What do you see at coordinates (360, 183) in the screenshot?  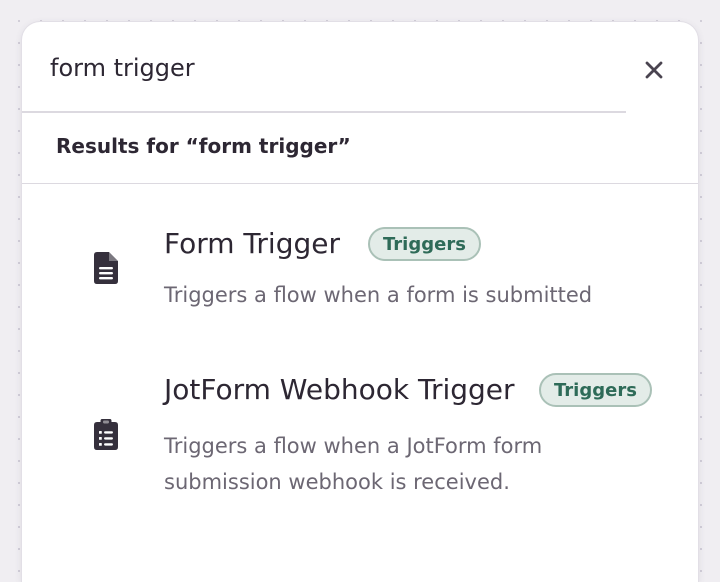 I see `divider` at bounding box center [360, 183].